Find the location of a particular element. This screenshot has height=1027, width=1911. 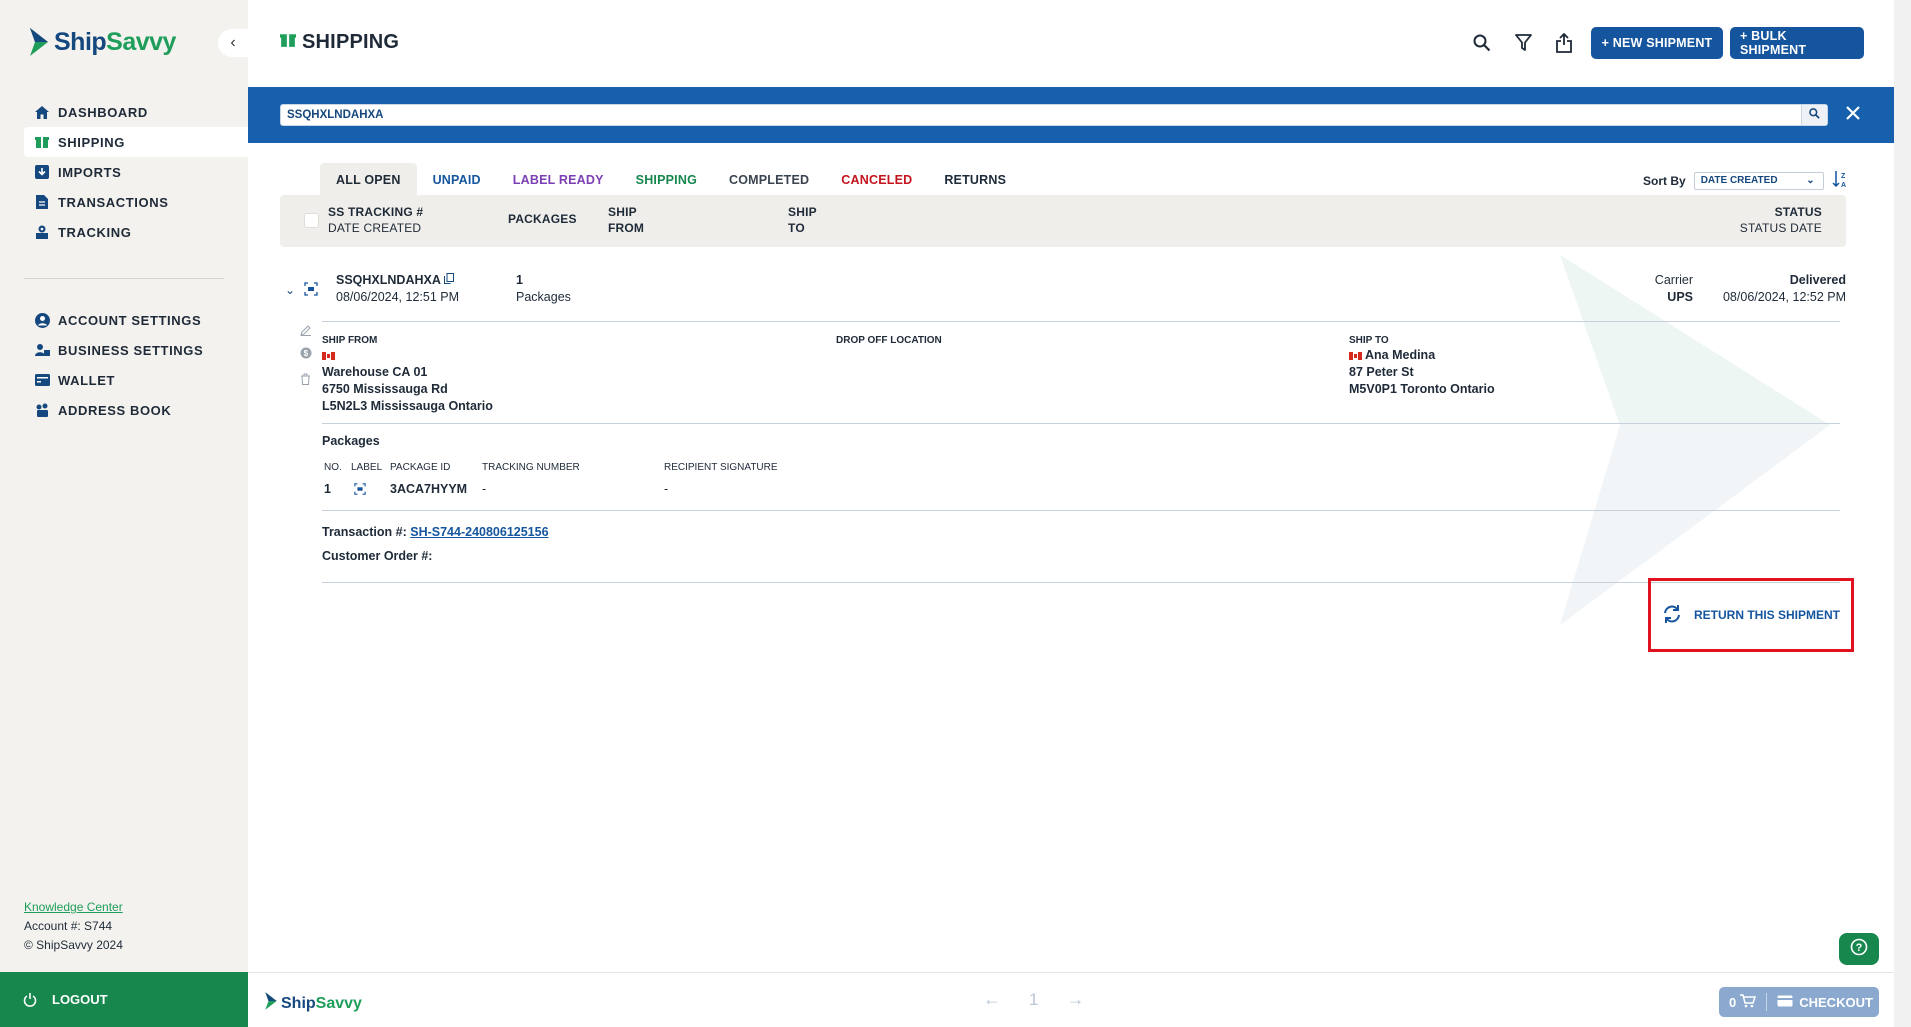

tab-shipping: SHIPPING is located at coordinates (666, 180).